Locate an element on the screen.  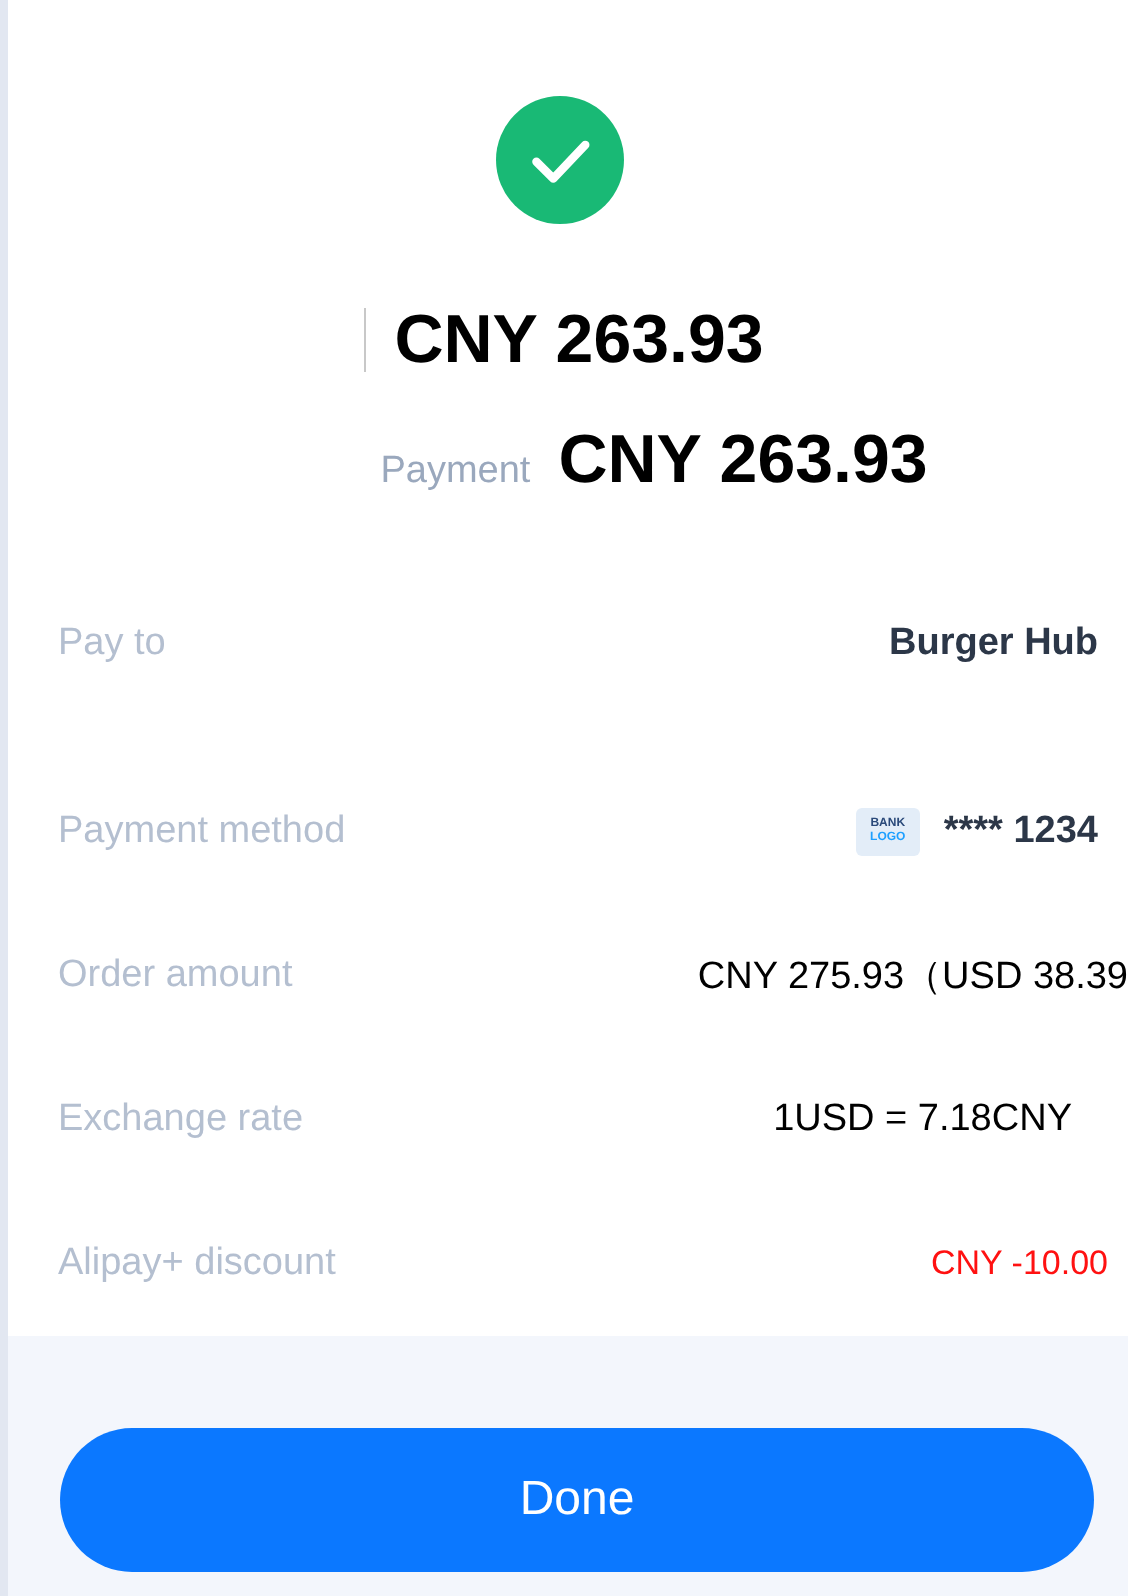
detail-value: CNY 275.93（USD 38.39 is located at coordinates (912, 978).